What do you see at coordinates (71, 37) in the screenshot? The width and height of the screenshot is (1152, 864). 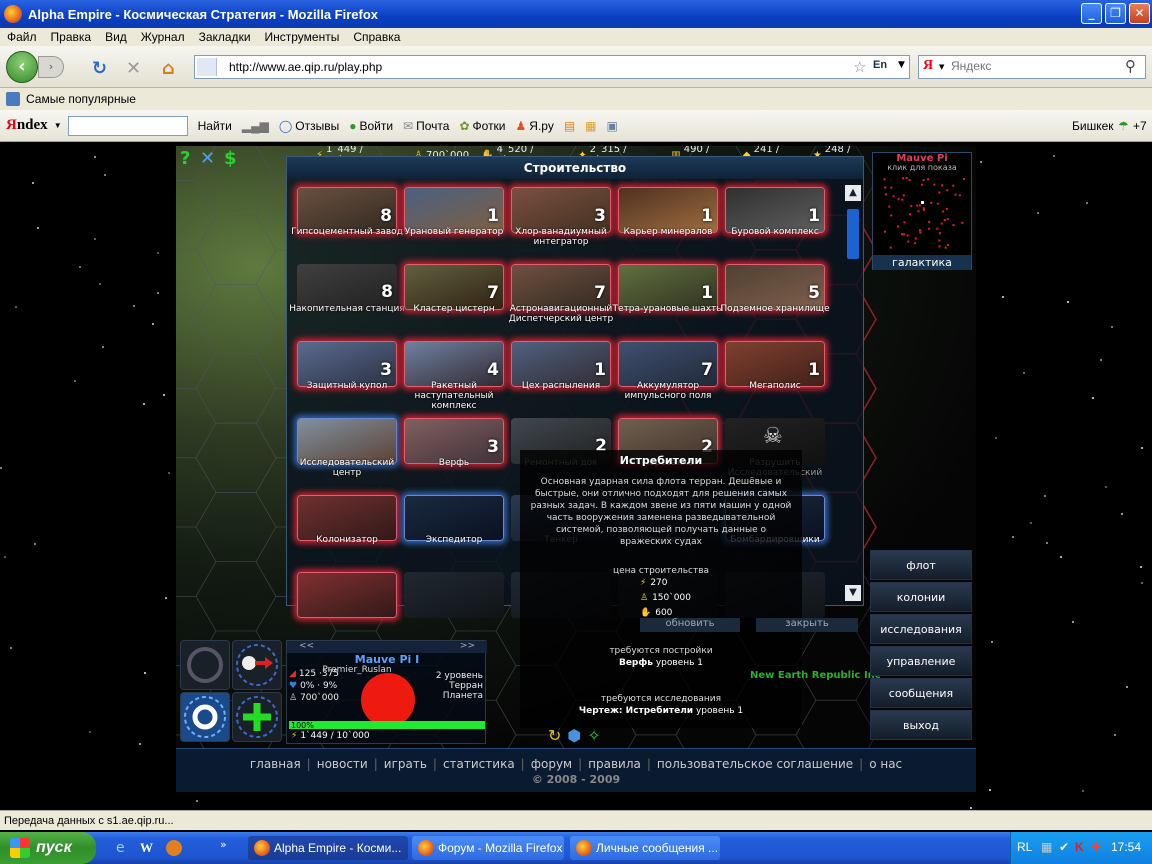 I see `menu-item-1: Правка` at bounding box center [71, 37].